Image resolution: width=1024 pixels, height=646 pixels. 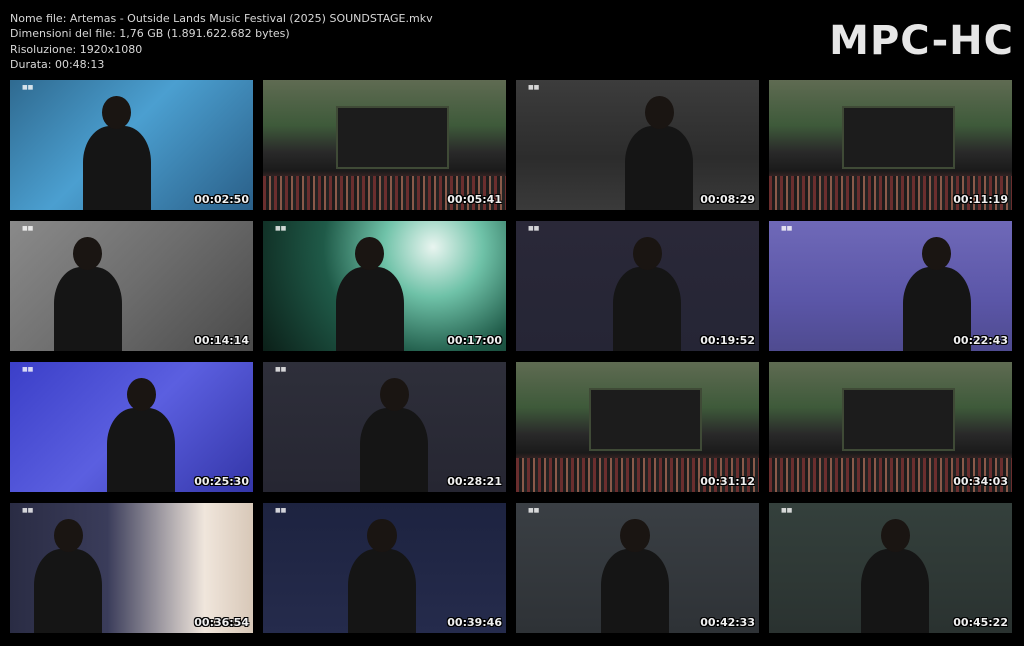 What do you see at coordinates (474, 199) in the screenshot?
I see `thumbnail-timestamp: 00:05:41` at bounding box center [474, 199].